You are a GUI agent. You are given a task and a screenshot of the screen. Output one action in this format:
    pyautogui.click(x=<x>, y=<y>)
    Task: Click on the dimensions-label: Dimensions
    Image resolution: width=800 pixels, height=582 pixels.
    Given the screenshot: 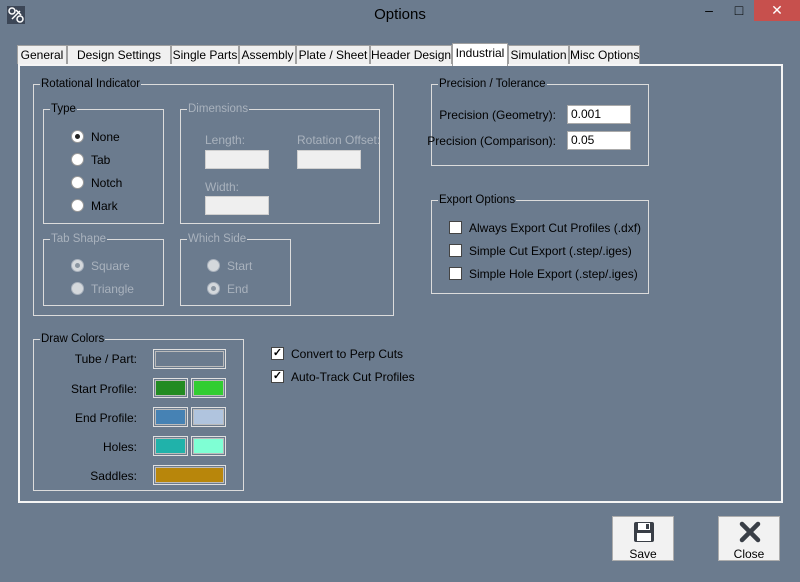 What is the action you would take?
    pyautogui.click(x=218, y=109)
    